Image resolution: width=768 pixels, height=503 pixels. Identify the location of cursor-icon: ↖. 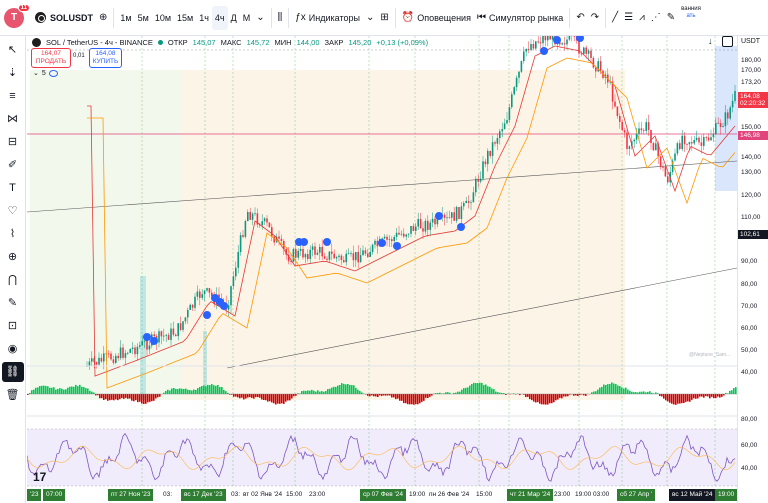
(13, 50).